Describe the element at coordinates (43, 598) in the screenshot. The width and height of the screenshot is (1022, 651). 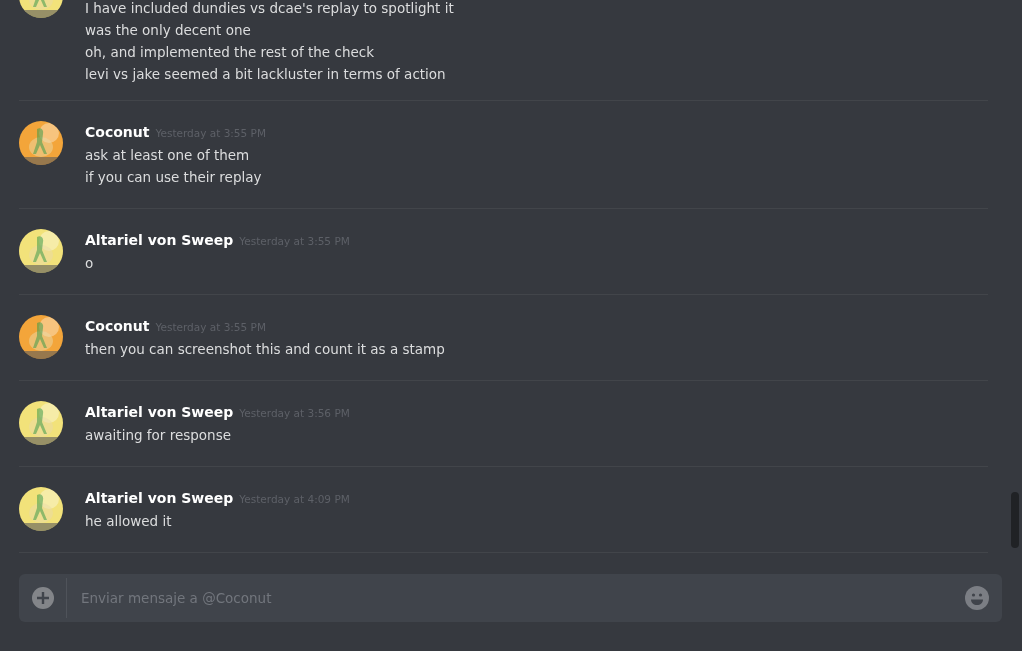
I see `add-icon` at that location.